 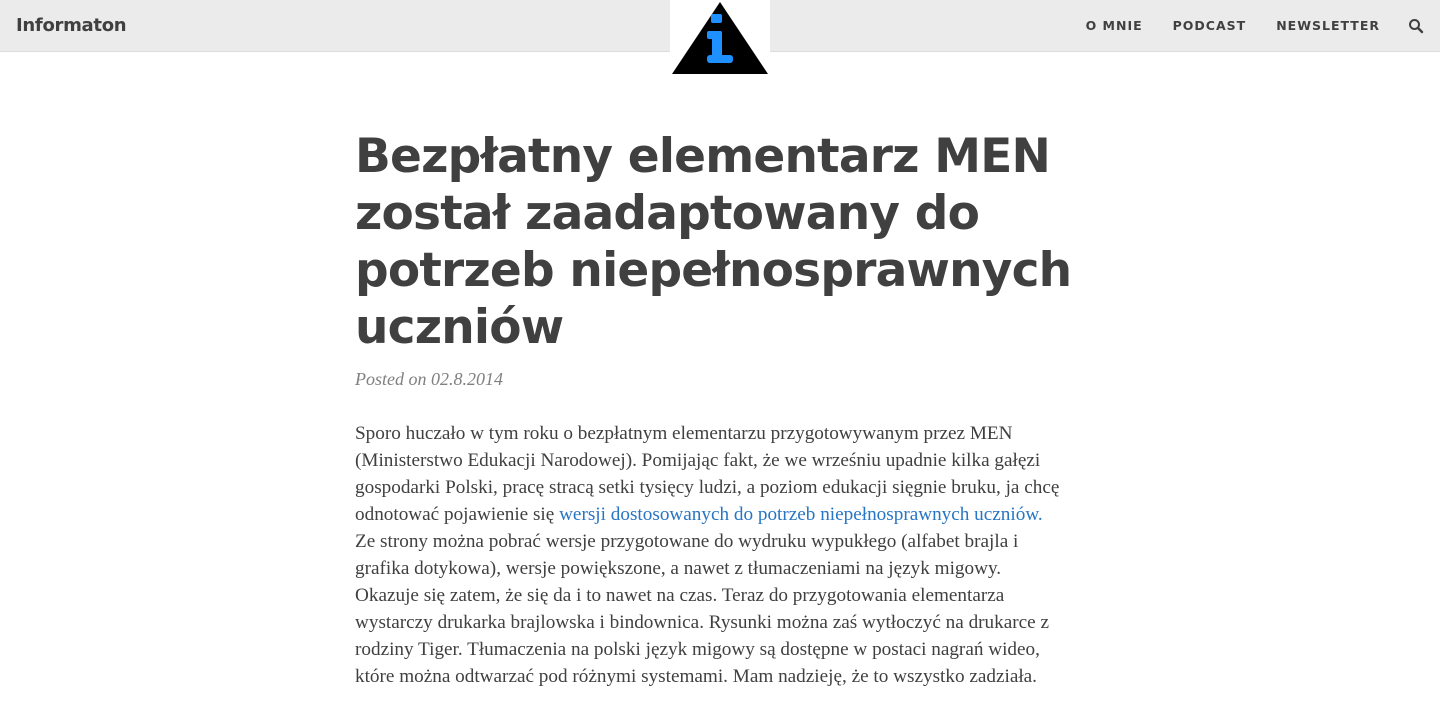 What do you see at coordinates (720, 379) in the screenshot?
I see `post-meta: Posted on 02.8.2014` at bounding box center [720, 379].